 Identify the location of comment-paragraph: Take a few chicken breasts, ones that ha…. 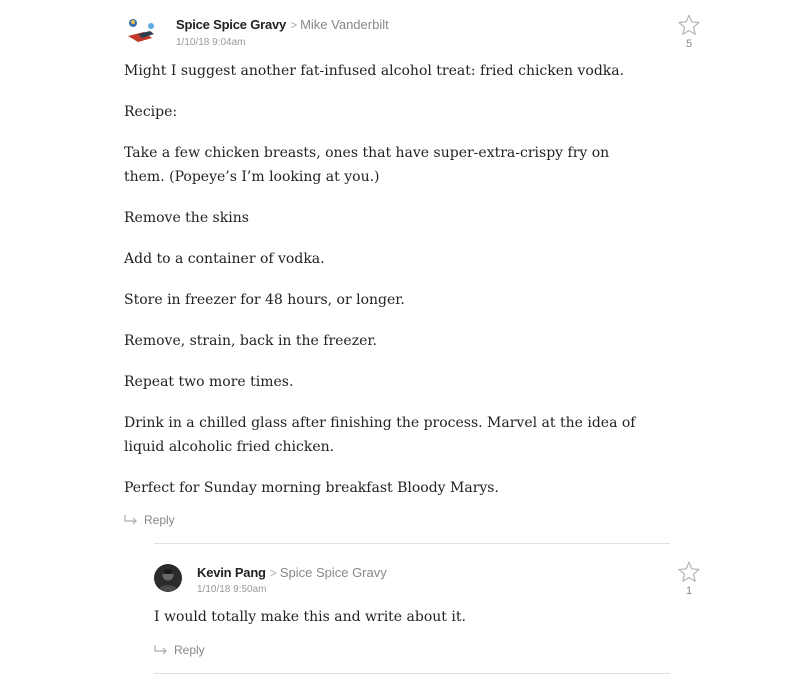
(367, 165).